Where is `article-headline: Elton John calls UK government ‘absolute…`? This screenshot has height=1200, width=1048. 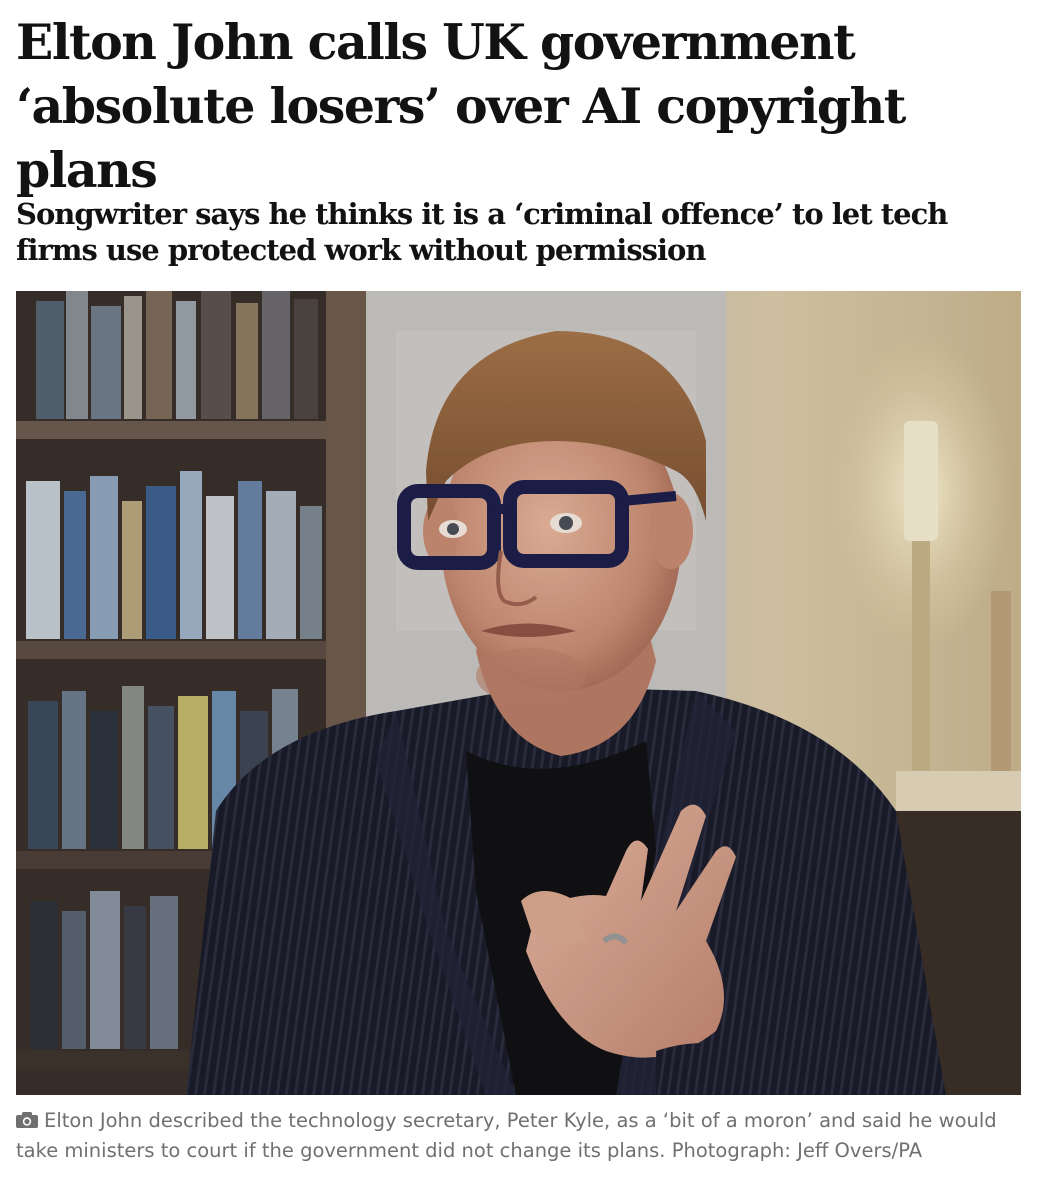 article-headline: Elton John calls UK government ‘absolute… is located at coordinates (461, 106).